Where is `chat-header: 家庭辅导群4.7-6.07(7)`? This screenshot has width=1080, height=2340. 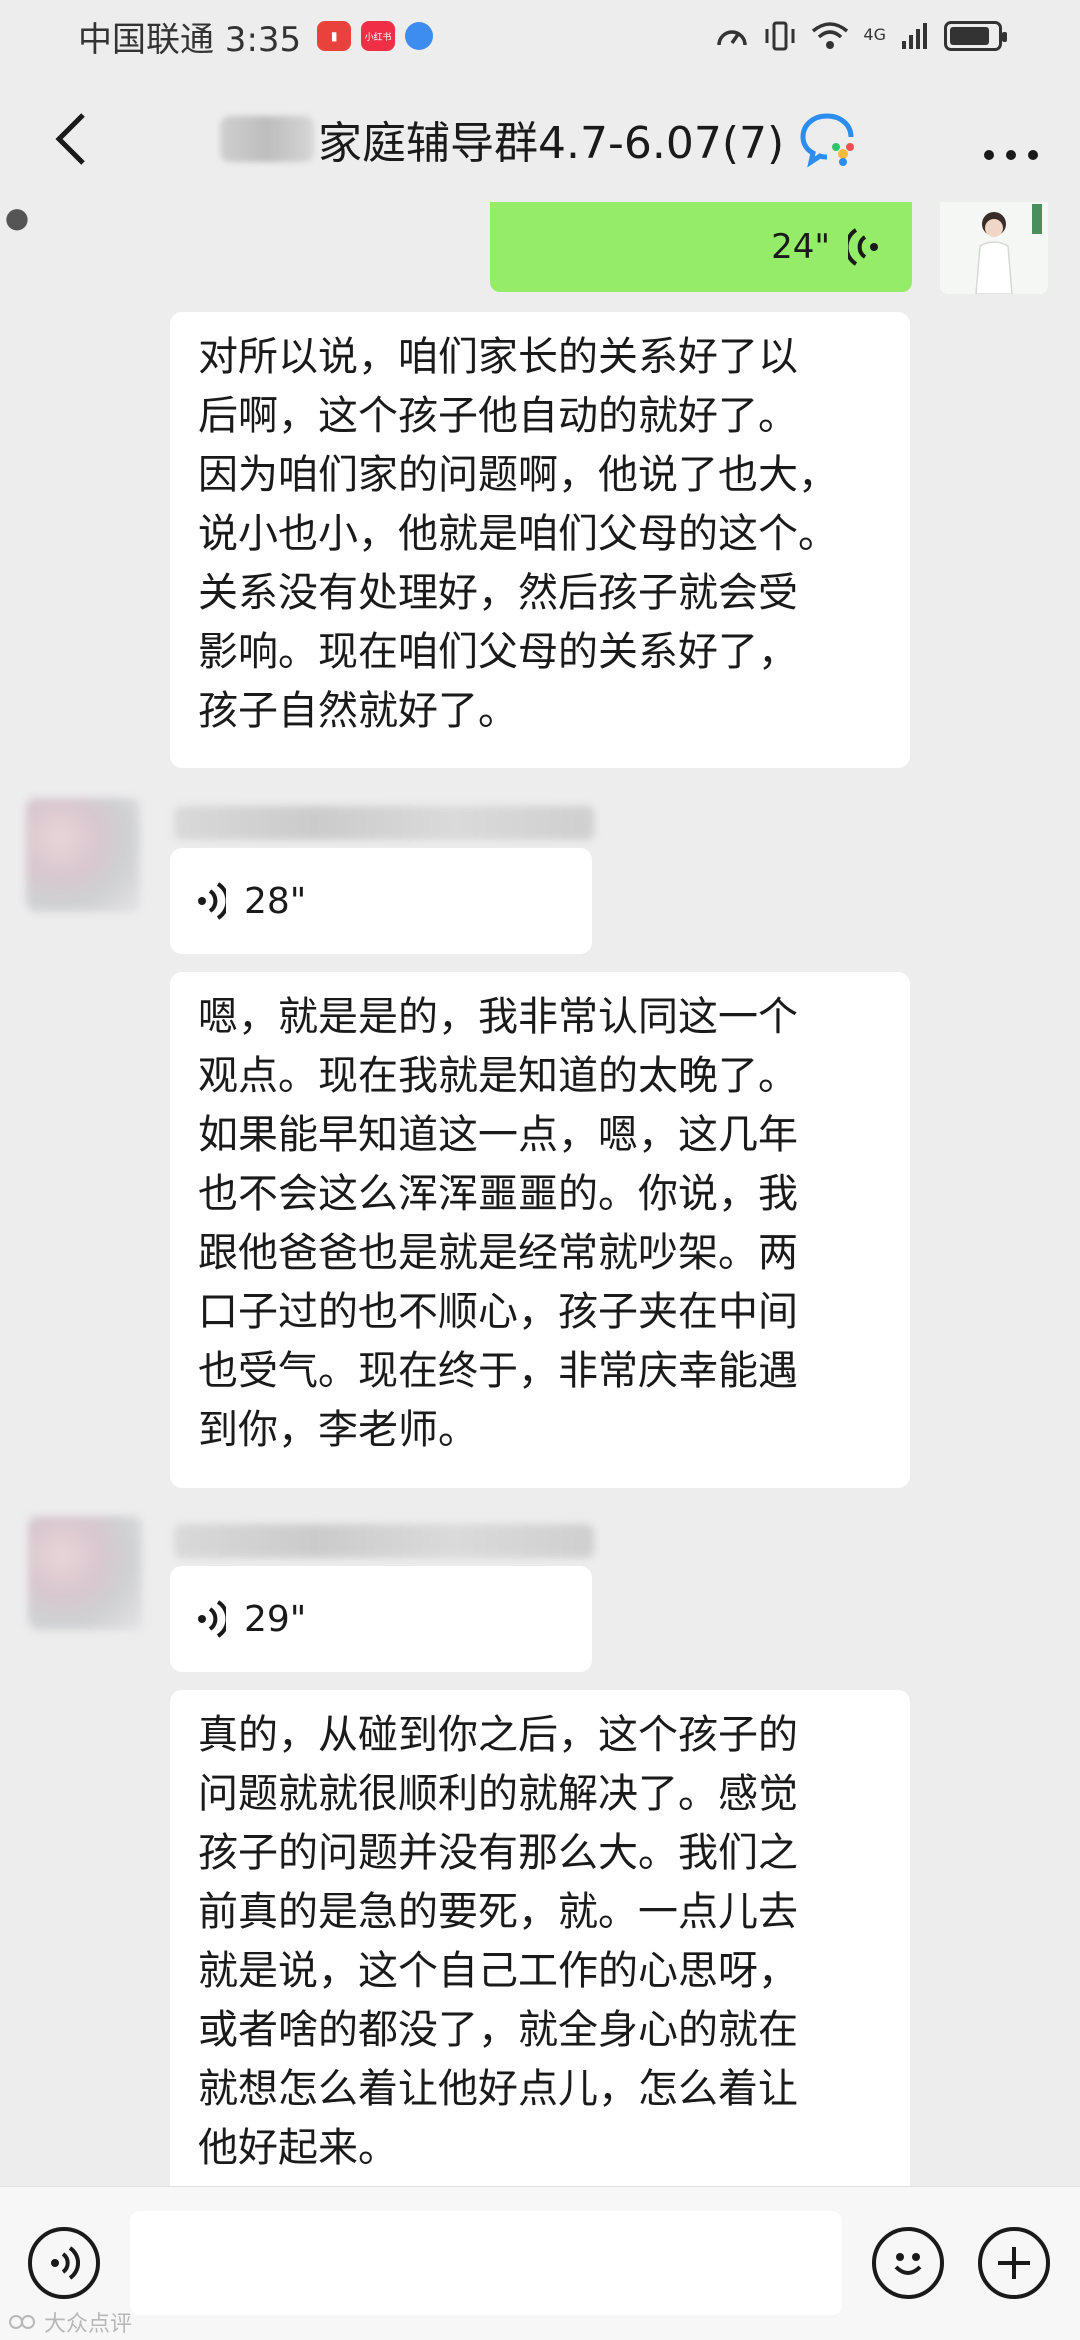
chat-header: 家庭辅导群4.7-6.07(7) is located at coordinates (540, 137).